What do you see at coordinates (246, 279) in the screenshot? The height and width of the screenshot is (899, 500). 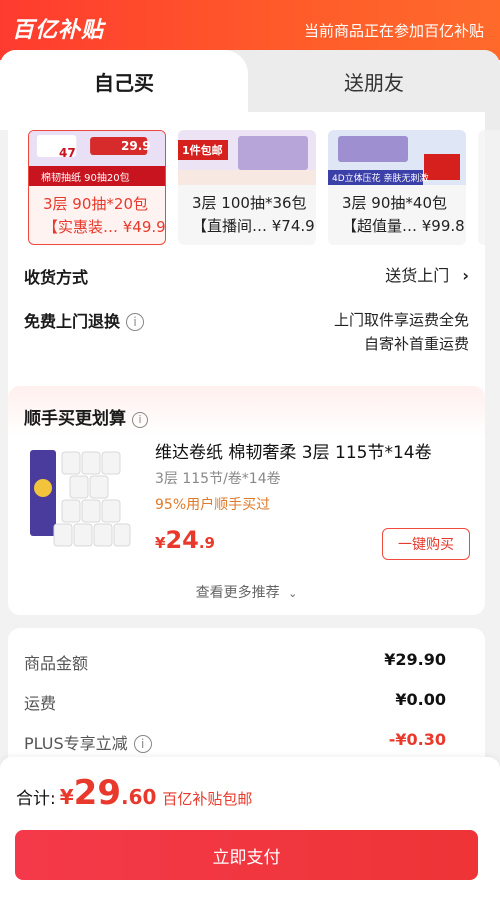 I see `delivery-row: 收货方式 送货上门 ›` at bounding box center [246, 279].